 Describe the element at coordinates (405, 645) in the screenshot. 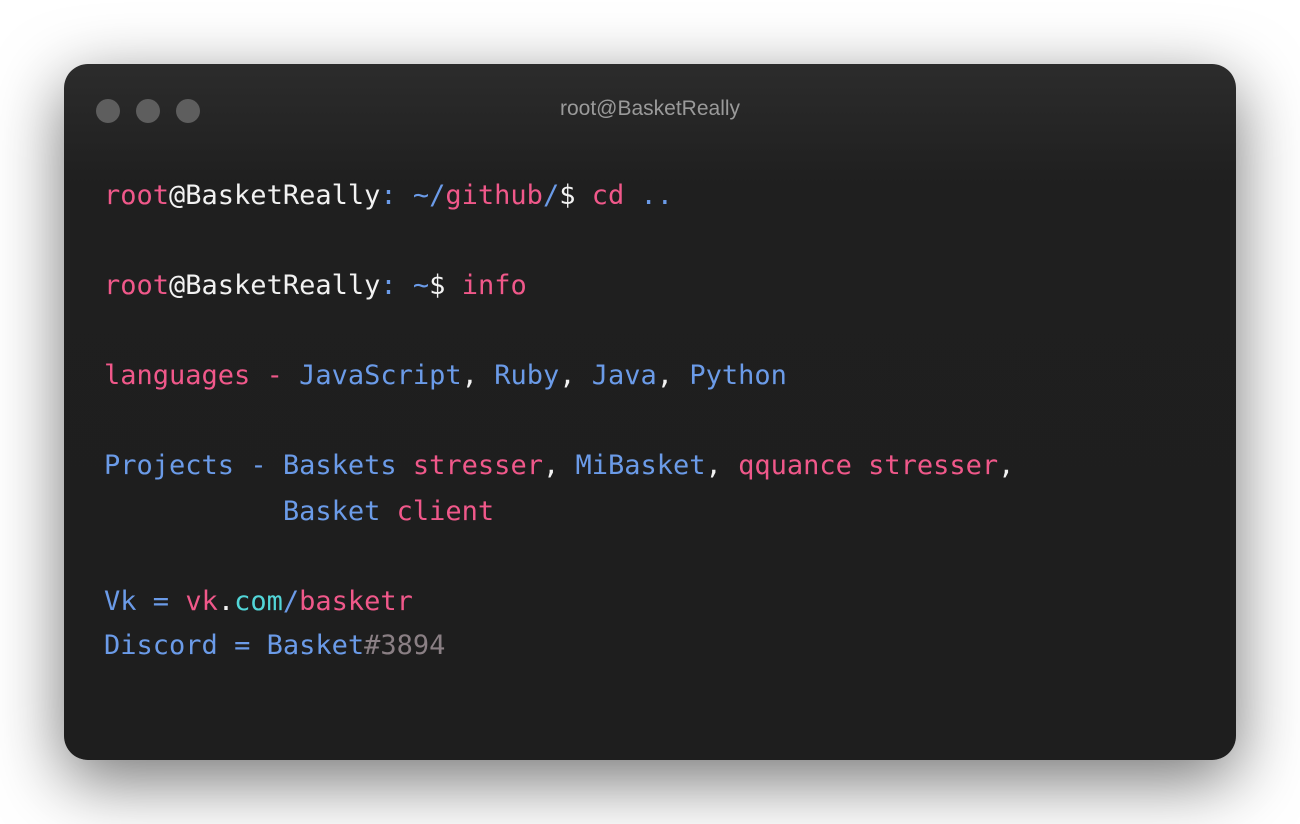

I see `discord-tag: #3894` at that location.